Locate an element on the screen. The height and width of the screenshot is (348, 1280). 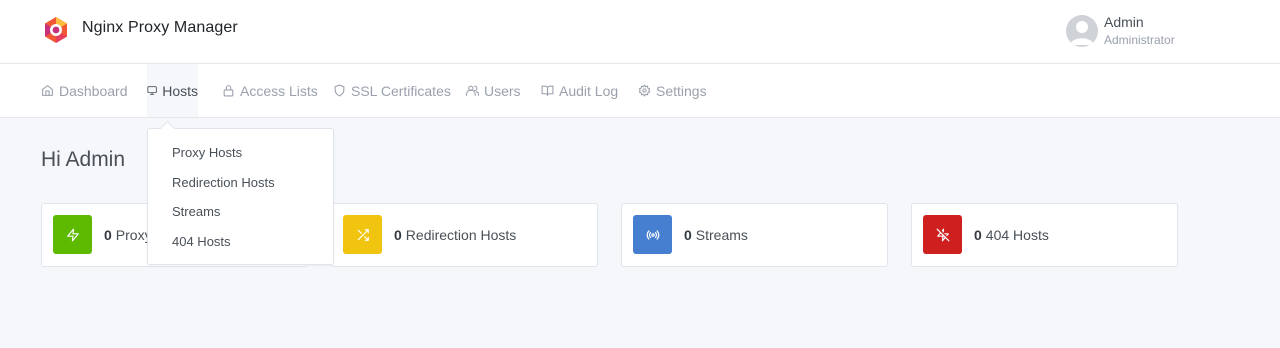
nav-dashboard-label: Dashboard is located at coordinates (93, 90).